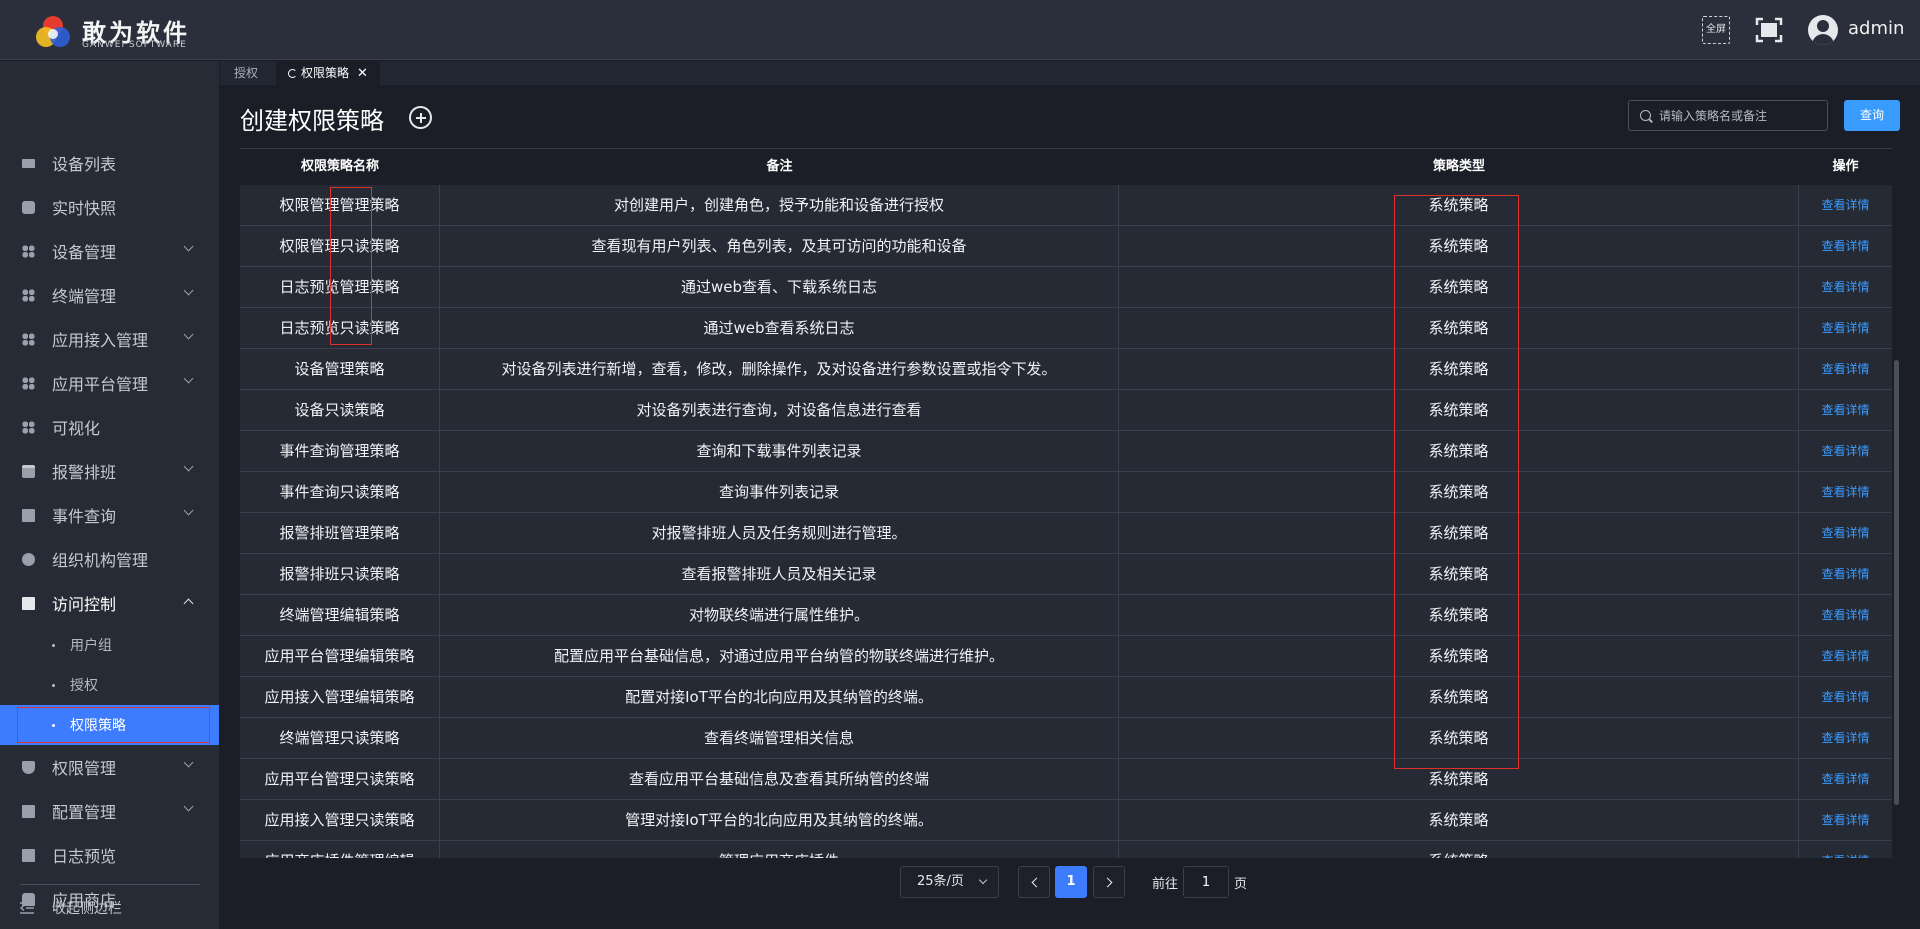 The height and width of the screenshot is (929, 1920). I want to click on document-icon, so click(28, 811).